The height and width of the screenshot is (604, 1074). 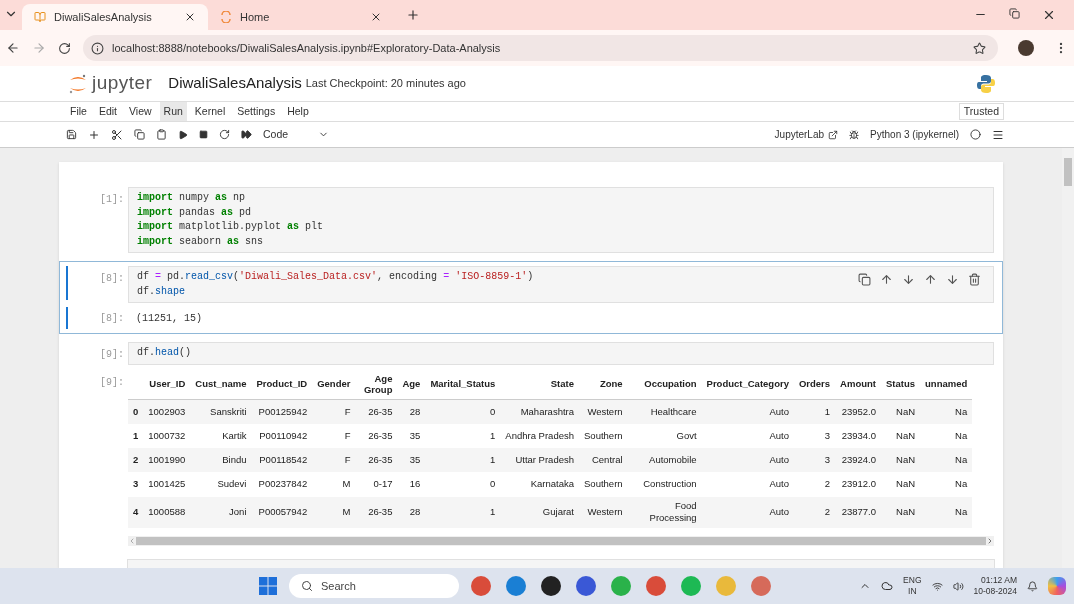 I want to click on run-icon, so click(x=183, y=134).